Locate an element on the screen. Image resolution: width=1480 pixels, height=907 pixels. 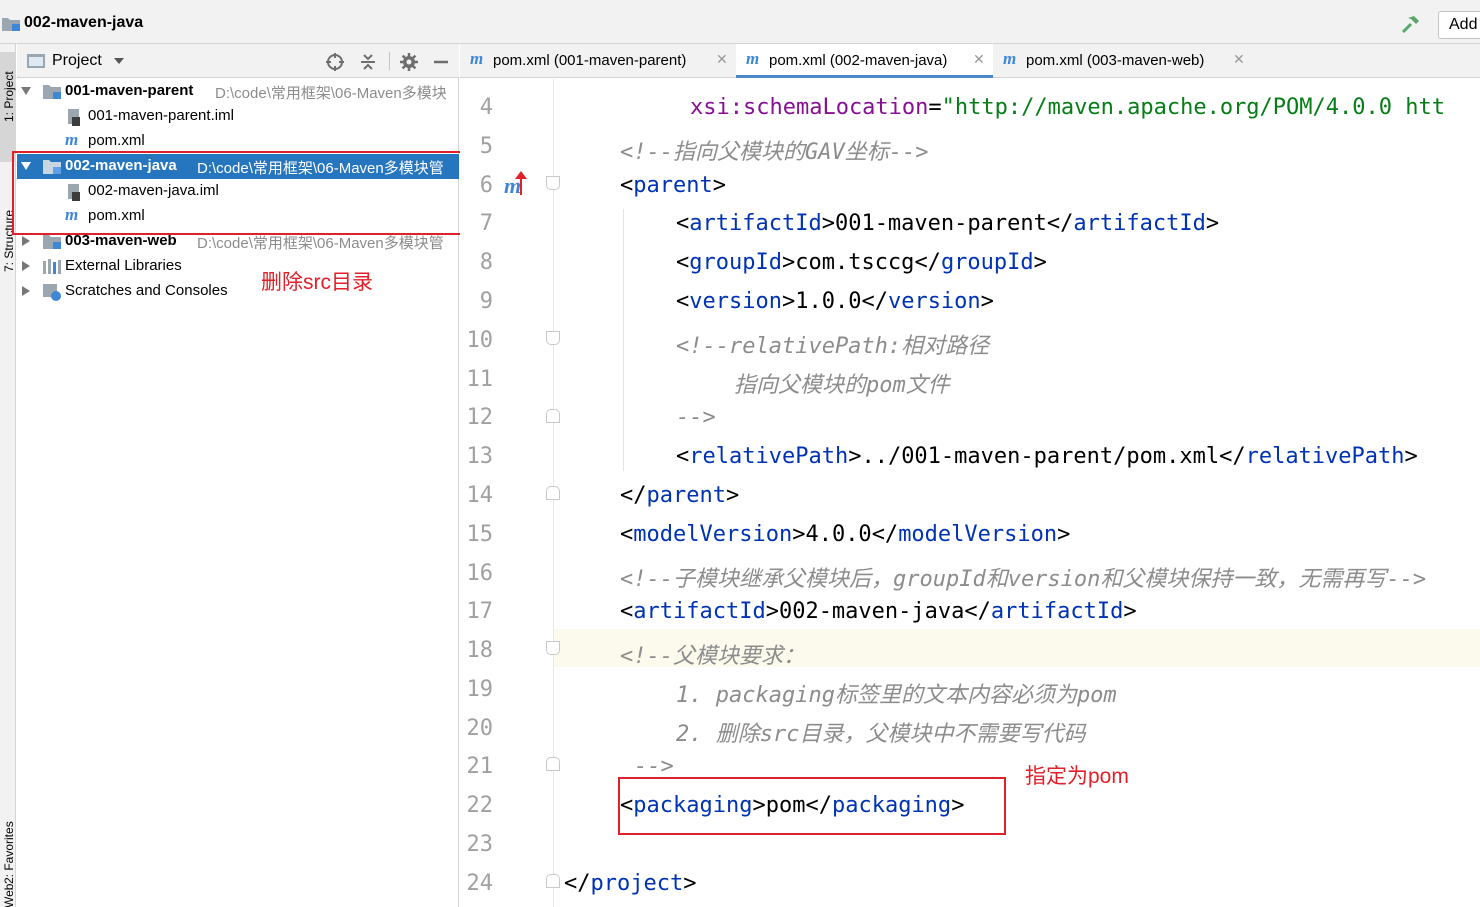
code-line-11: 指向父模块的pom文件 is located at coordinates (842, 385).